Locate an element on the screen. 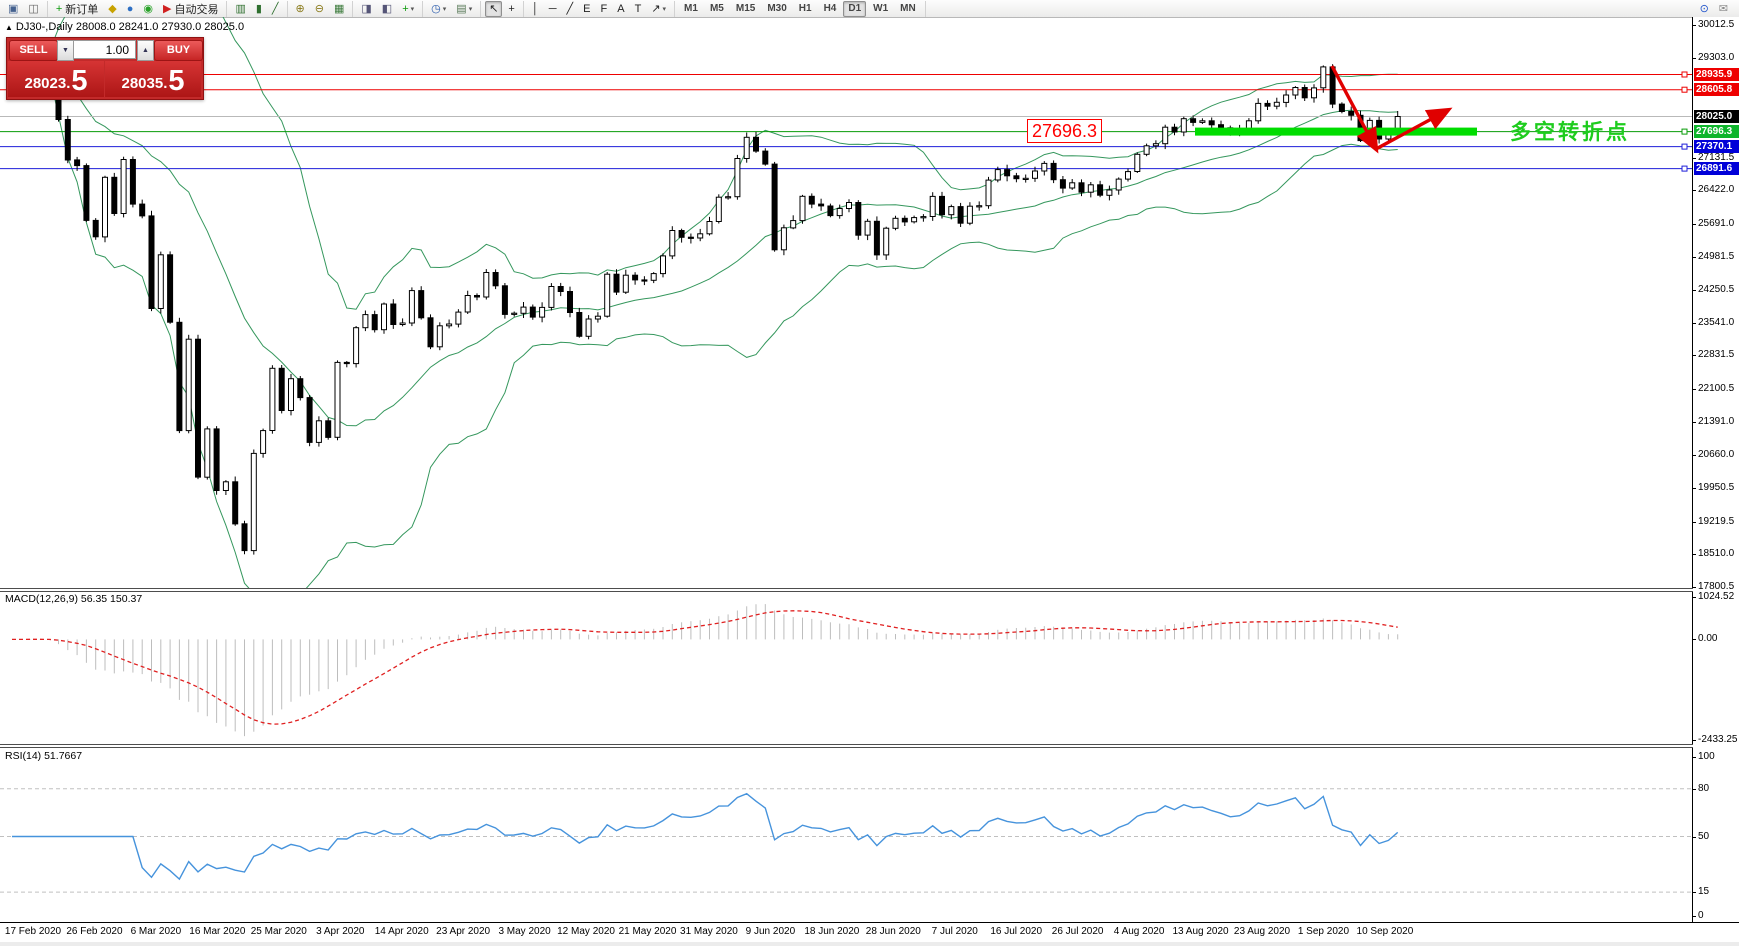  buy-price-pip: 5 is located at coordinates (176, 81).